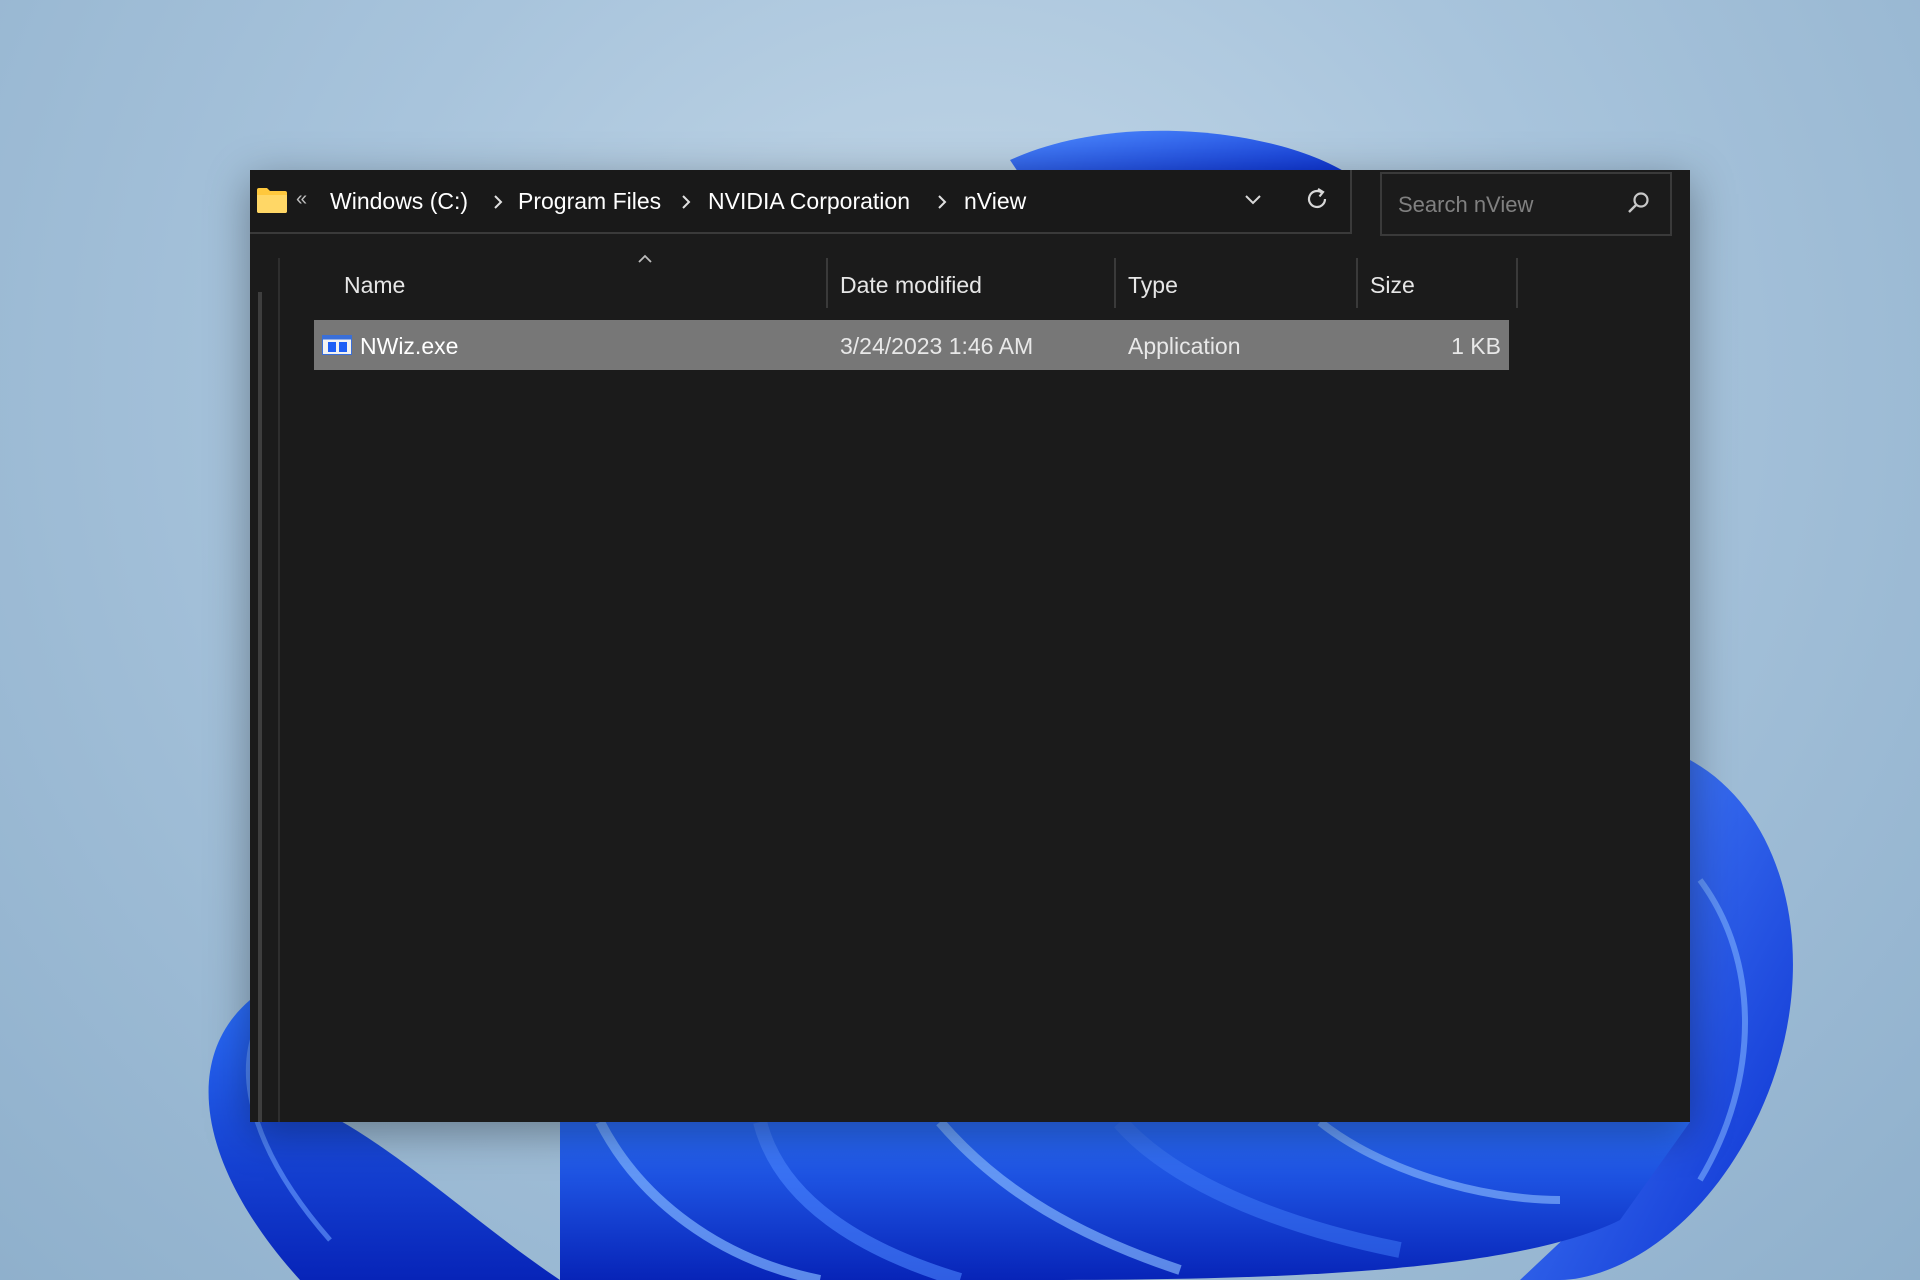 The height and width of the screenshot is (1280, 1920). What do you see at coordinates (1639, 203) in the screenshot?
I see `search-icon` at bounding box center [1639, 203].